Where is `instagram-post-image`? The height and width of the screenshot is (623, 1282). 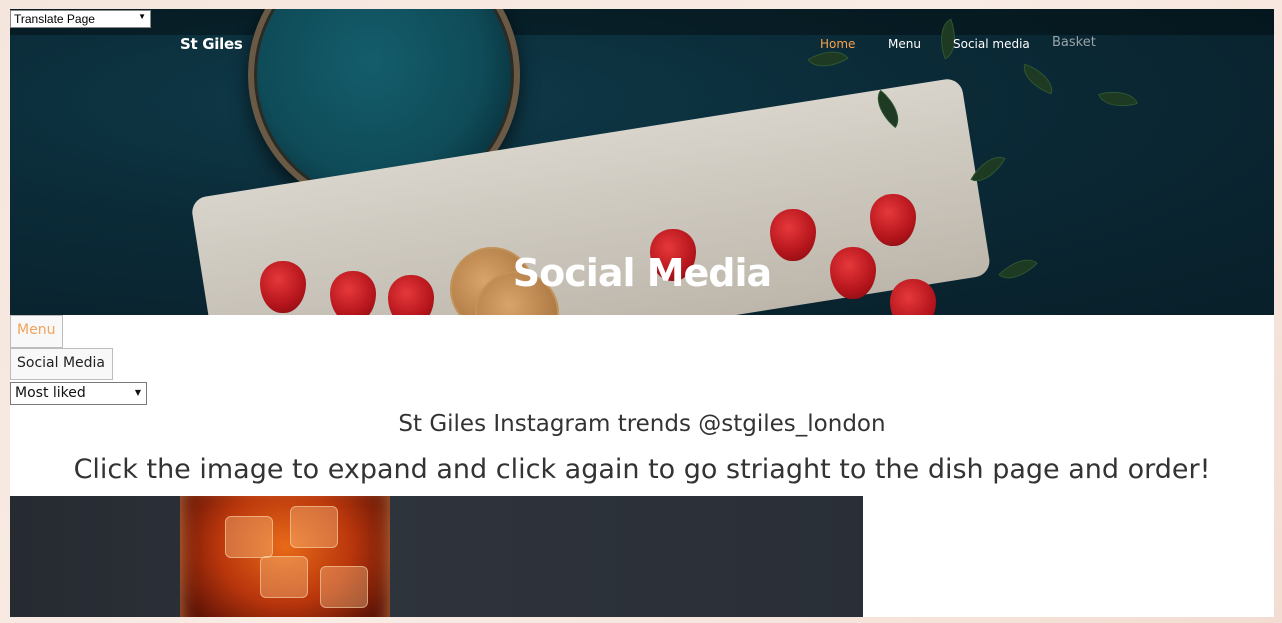
instagram-post-image is located at coordinates (436, 556).